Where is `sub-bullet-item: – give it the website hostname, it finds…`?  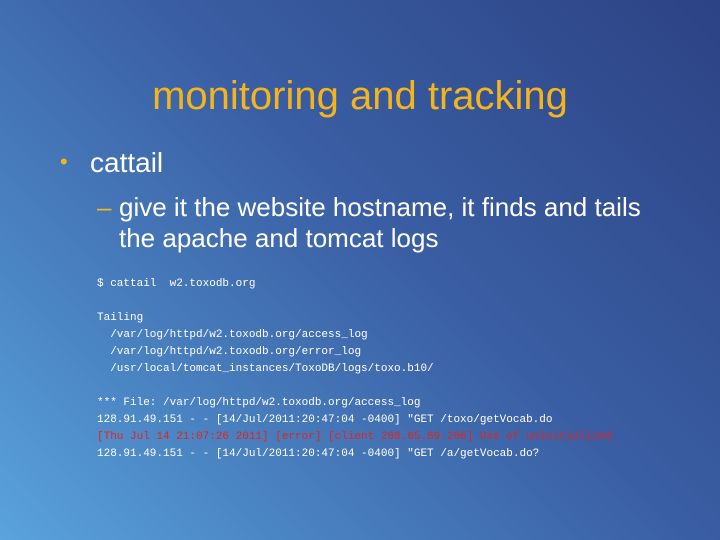 sub-bullet-item: – give it the website hostname, it finds… is located at coordinates (377, 223).